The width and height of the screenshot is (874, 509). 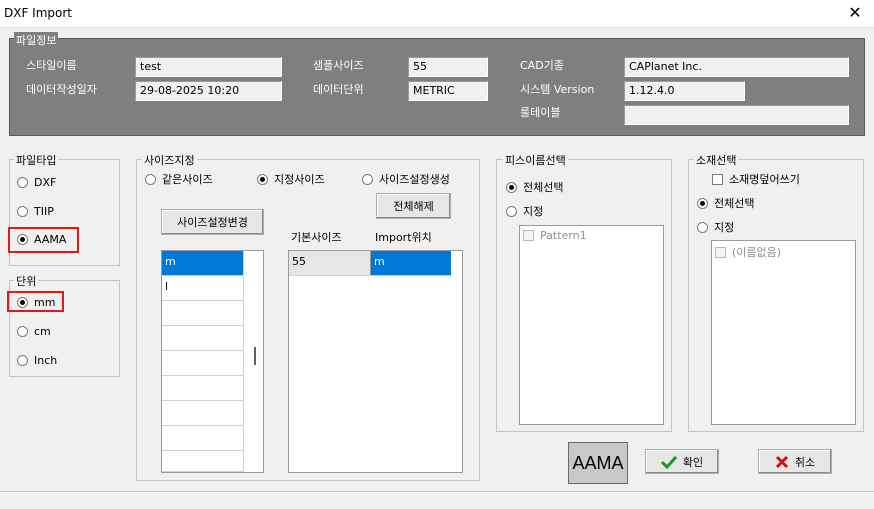 I want to click on created-date-label: 데이터작성일자, so click(x=61, y=89).